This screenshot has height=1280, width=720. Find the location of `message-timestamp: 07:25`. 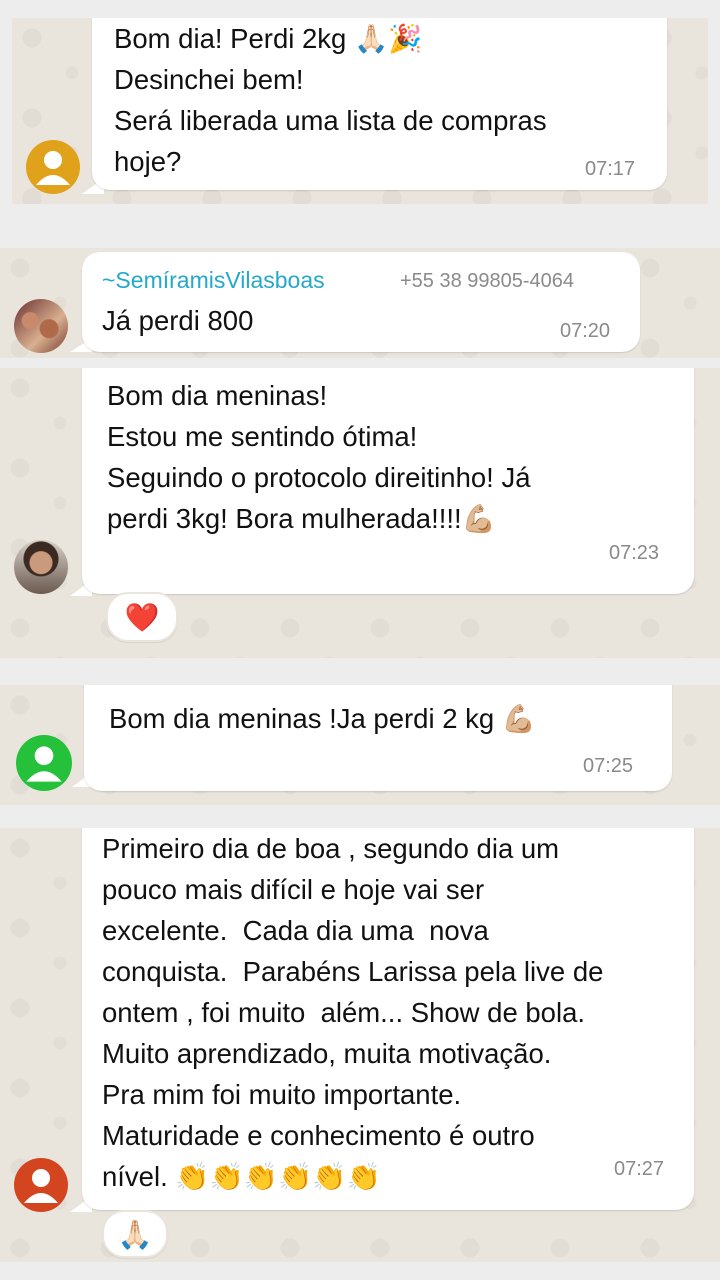

message-timestamp: 07:25 is located at coordinates (608, 766).